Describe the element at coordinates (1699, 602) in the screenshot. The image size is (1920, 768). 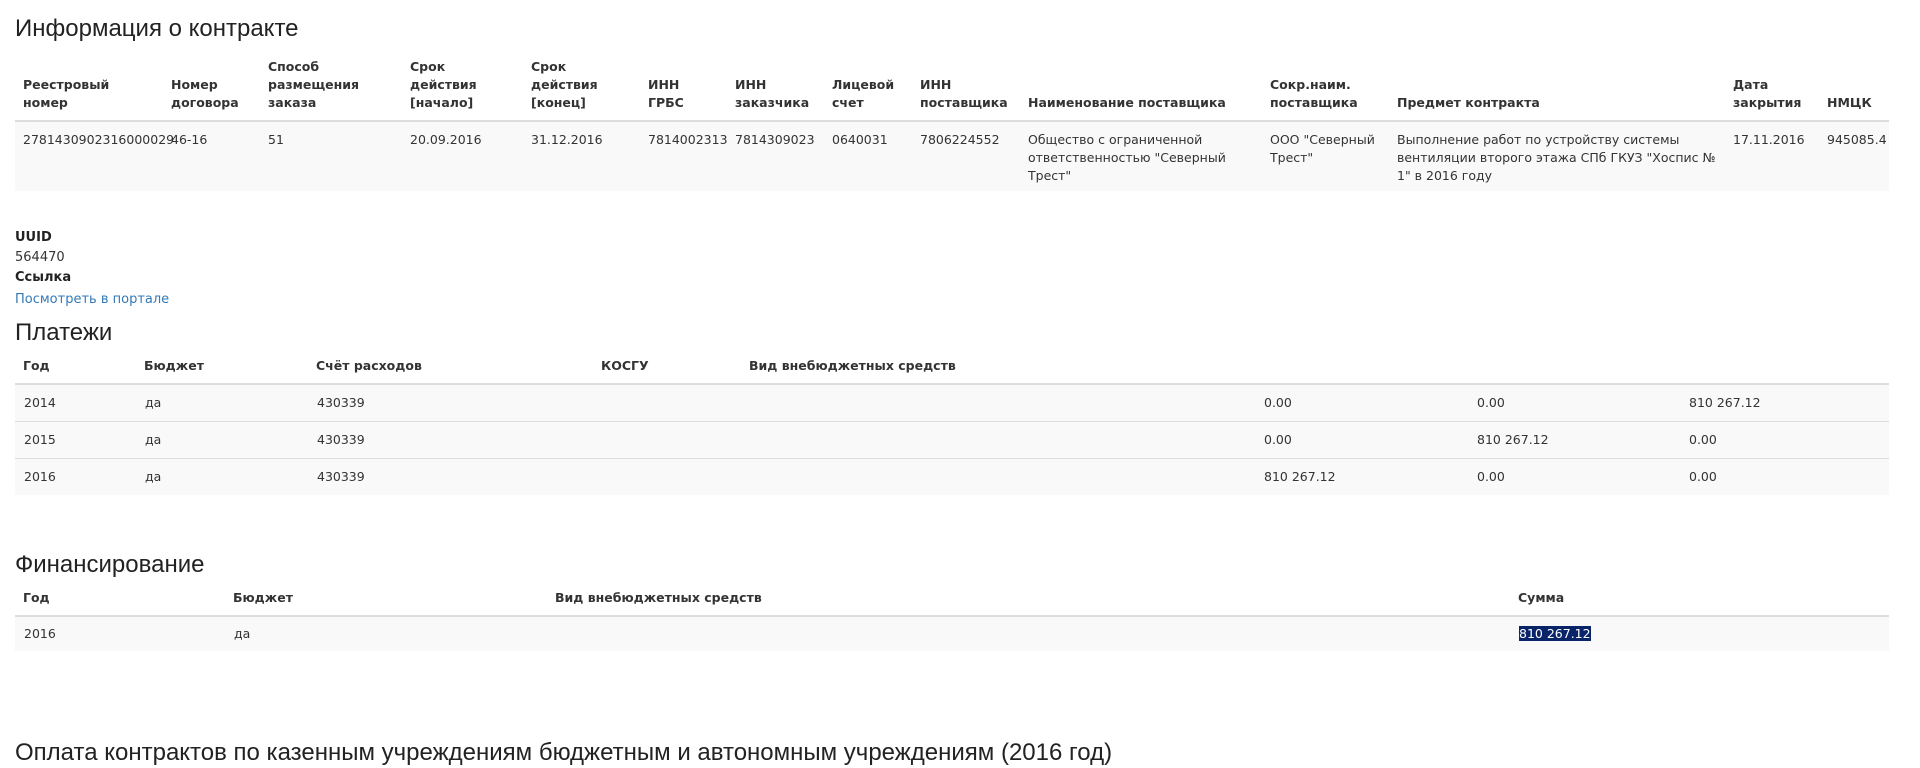
I see `col-sum: Сумма` at that location.